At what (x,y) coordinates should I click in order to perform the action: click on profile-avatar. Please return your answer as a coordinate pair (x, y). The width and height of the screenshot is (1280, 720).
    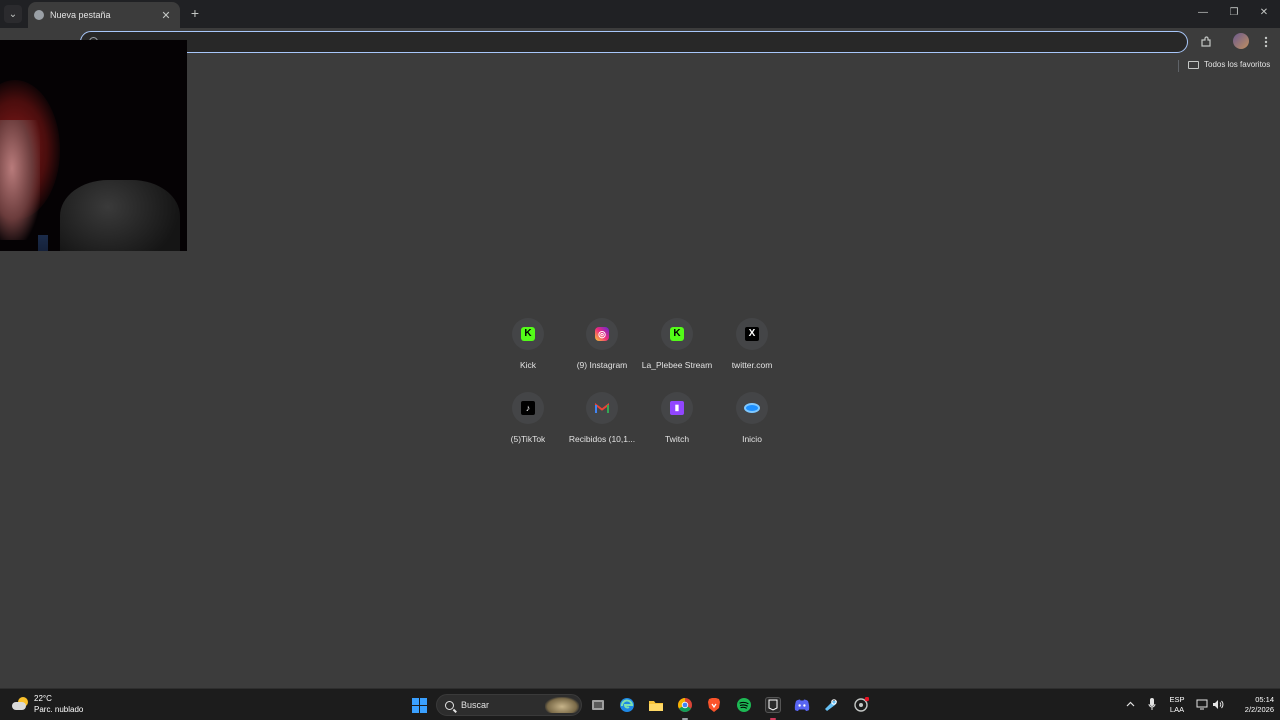
    Looking at the image, I should click on (1241, 41).